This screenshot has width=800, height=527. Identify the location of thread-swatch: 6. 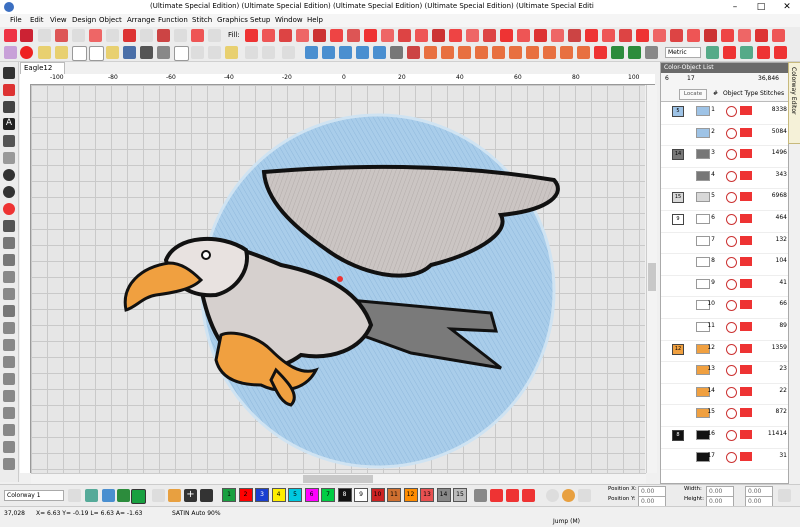
(311, 495).